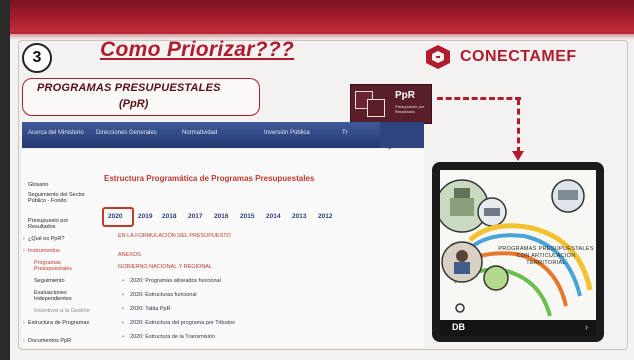 This screenshot has width=634, height=360. I want to click on sidebar-item-ppr: Presupuesto por Resultados, so click(61, 224).